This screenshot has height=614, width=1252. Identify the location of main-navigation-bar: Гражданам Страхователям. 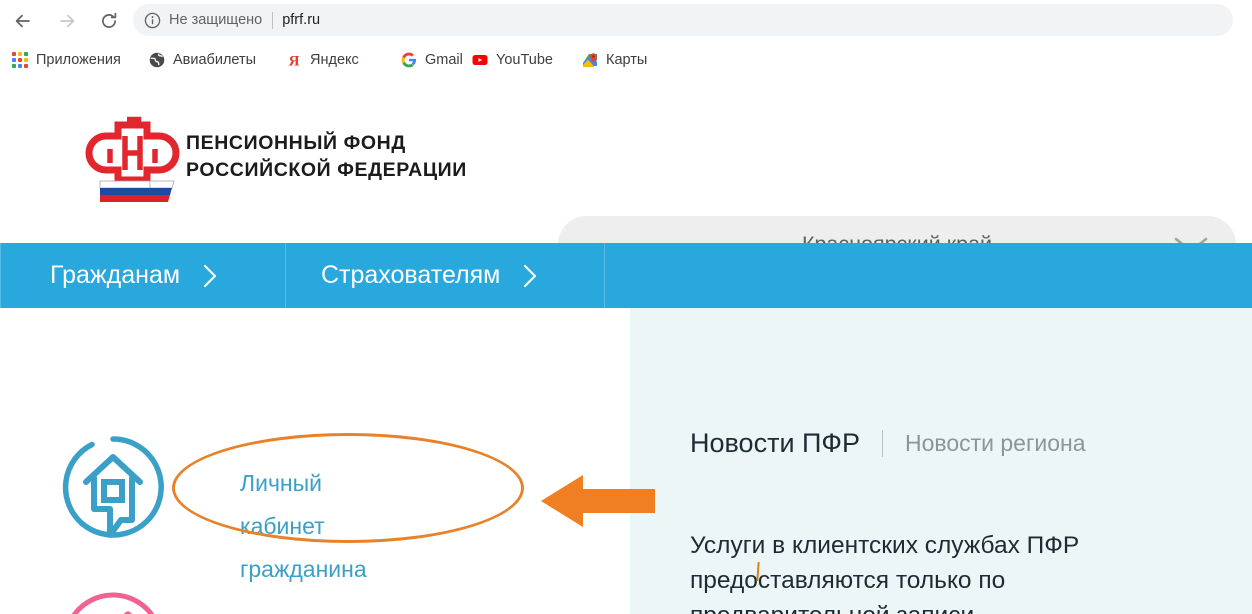
(626, 275).